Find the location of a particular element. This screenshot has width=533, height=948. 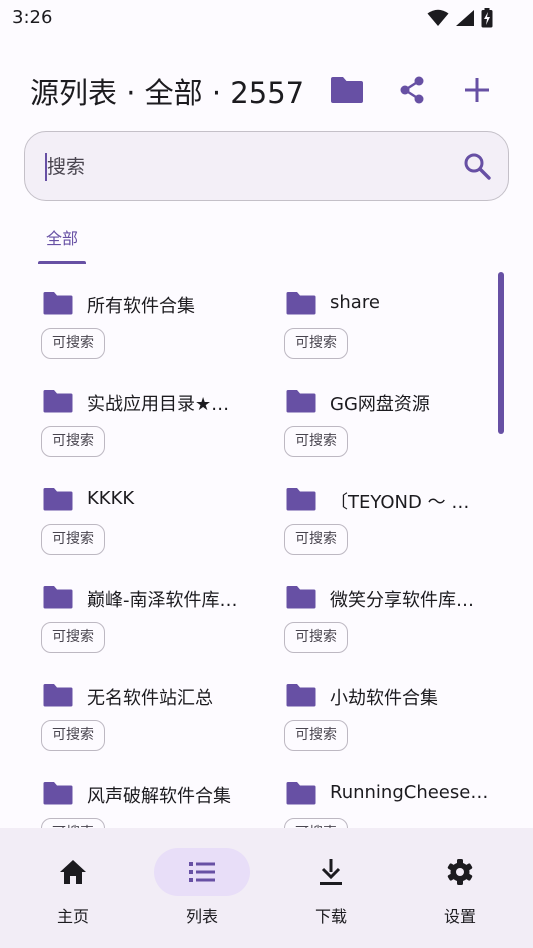

status-time: 3:26 is located at coordinates (32, 17).